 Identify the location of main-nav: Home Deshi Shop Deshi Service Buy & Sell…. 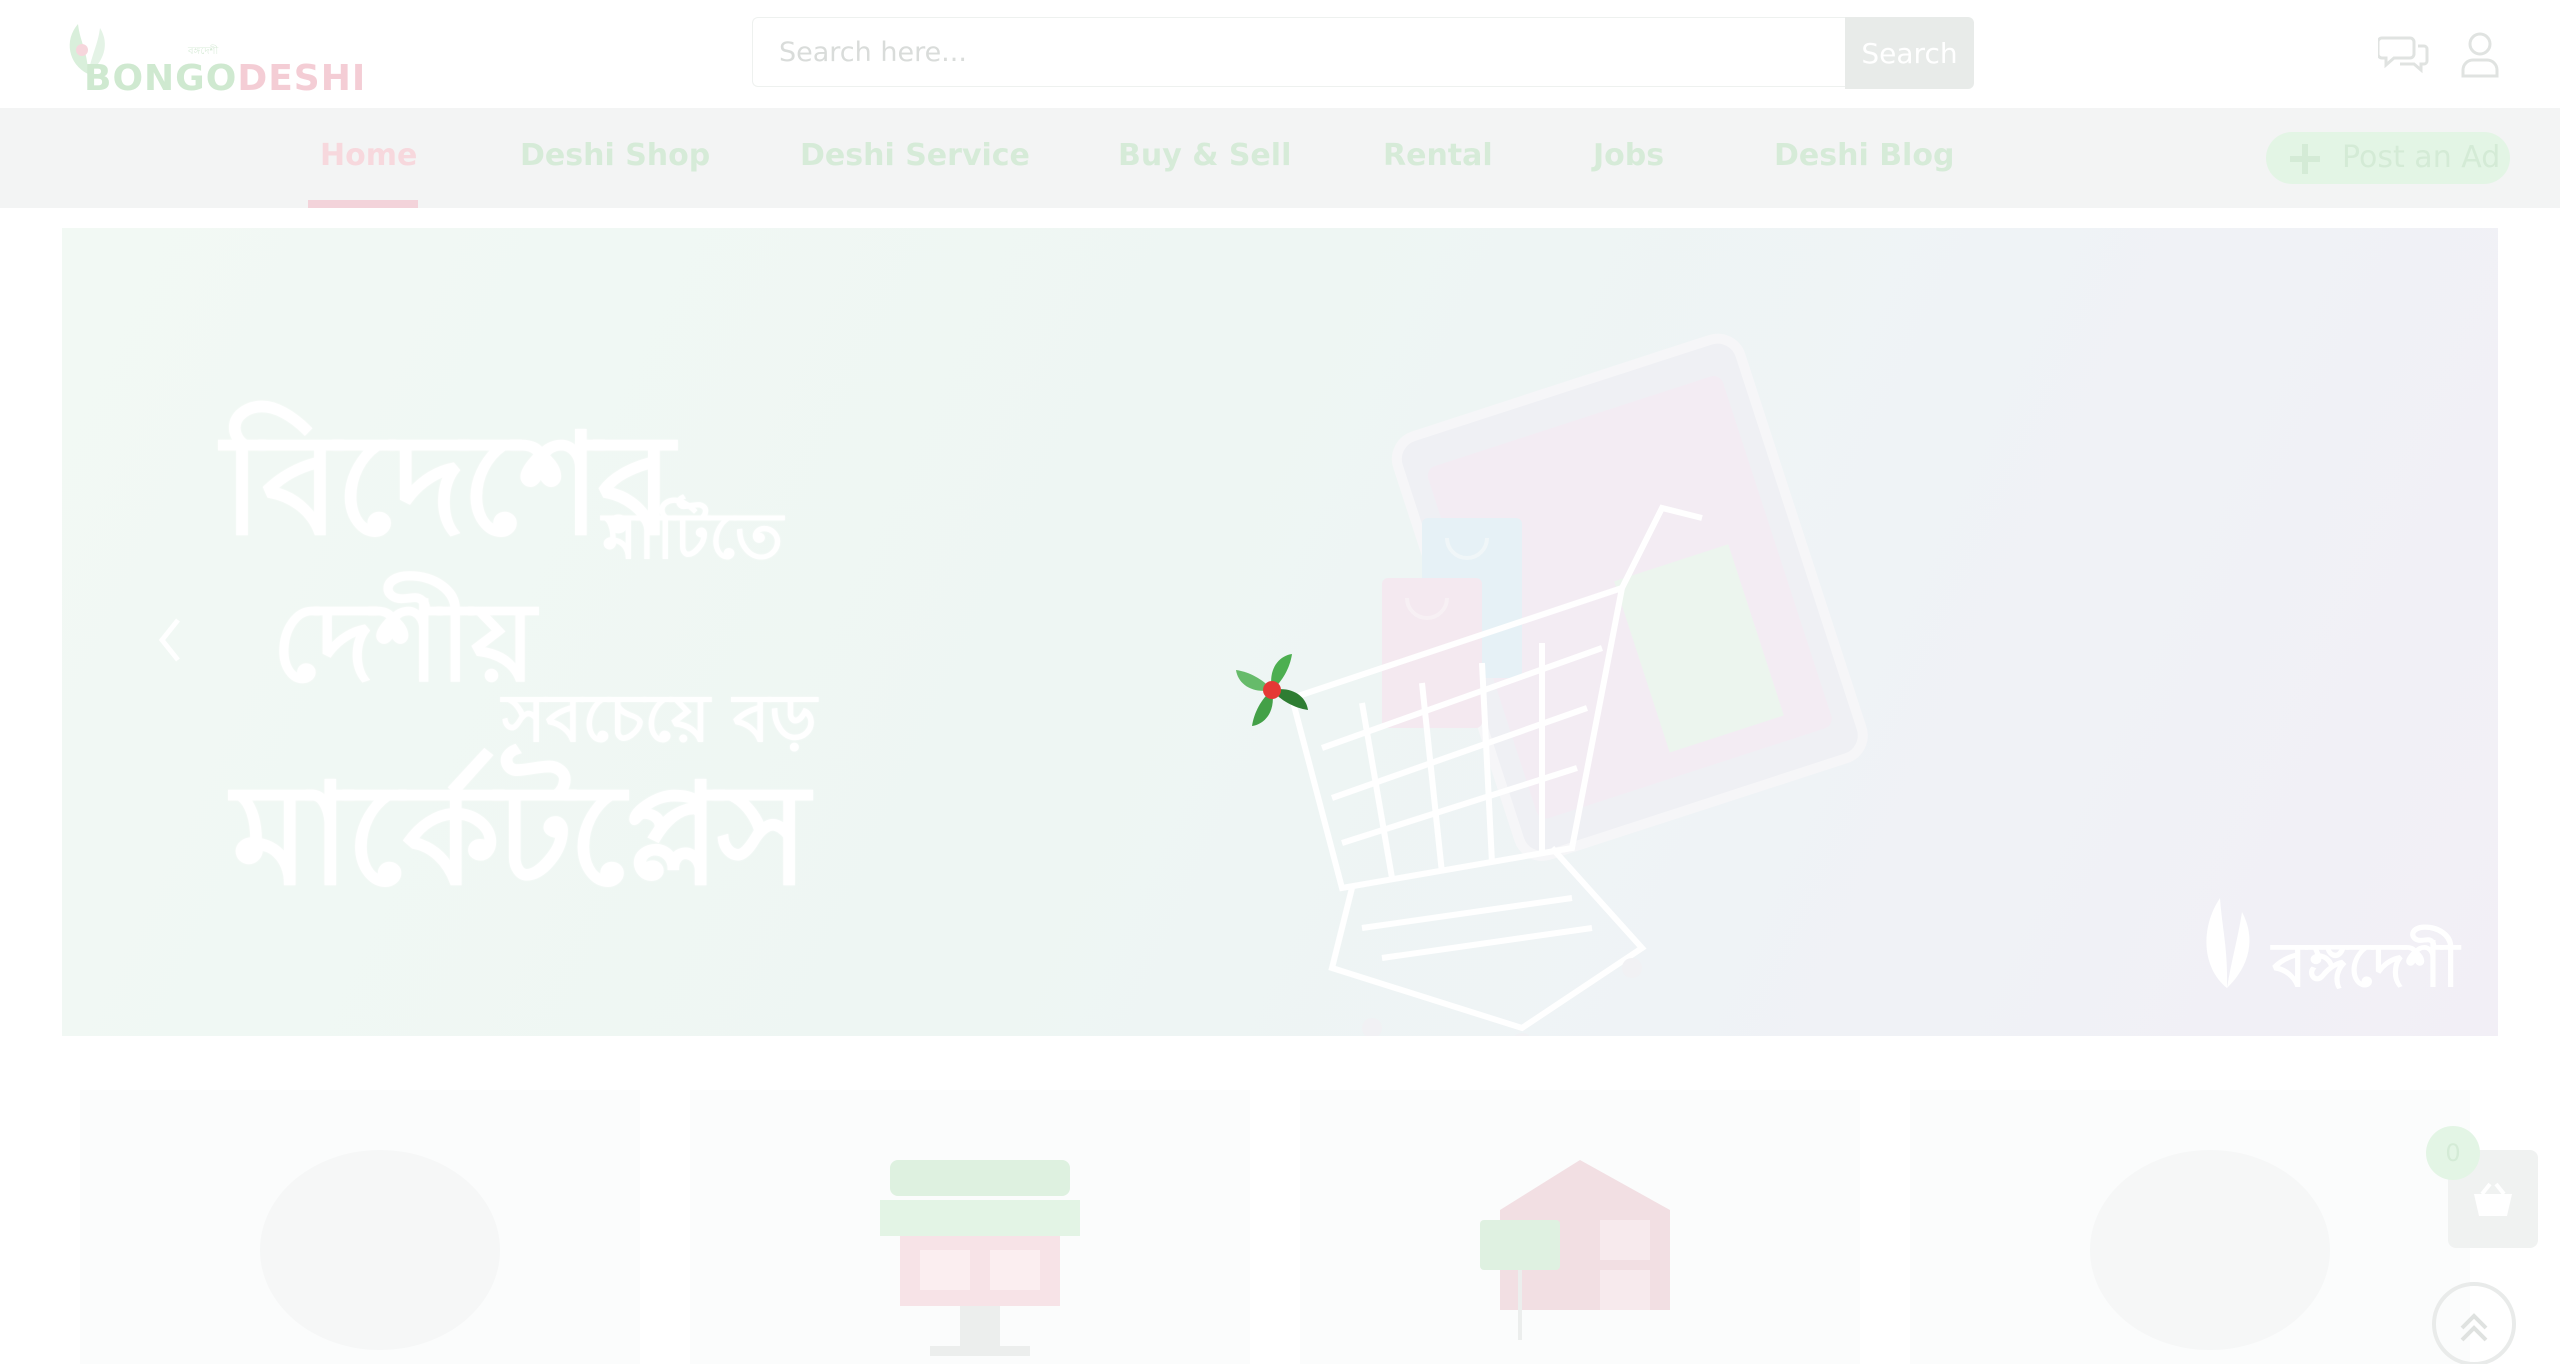
(1280, 158).